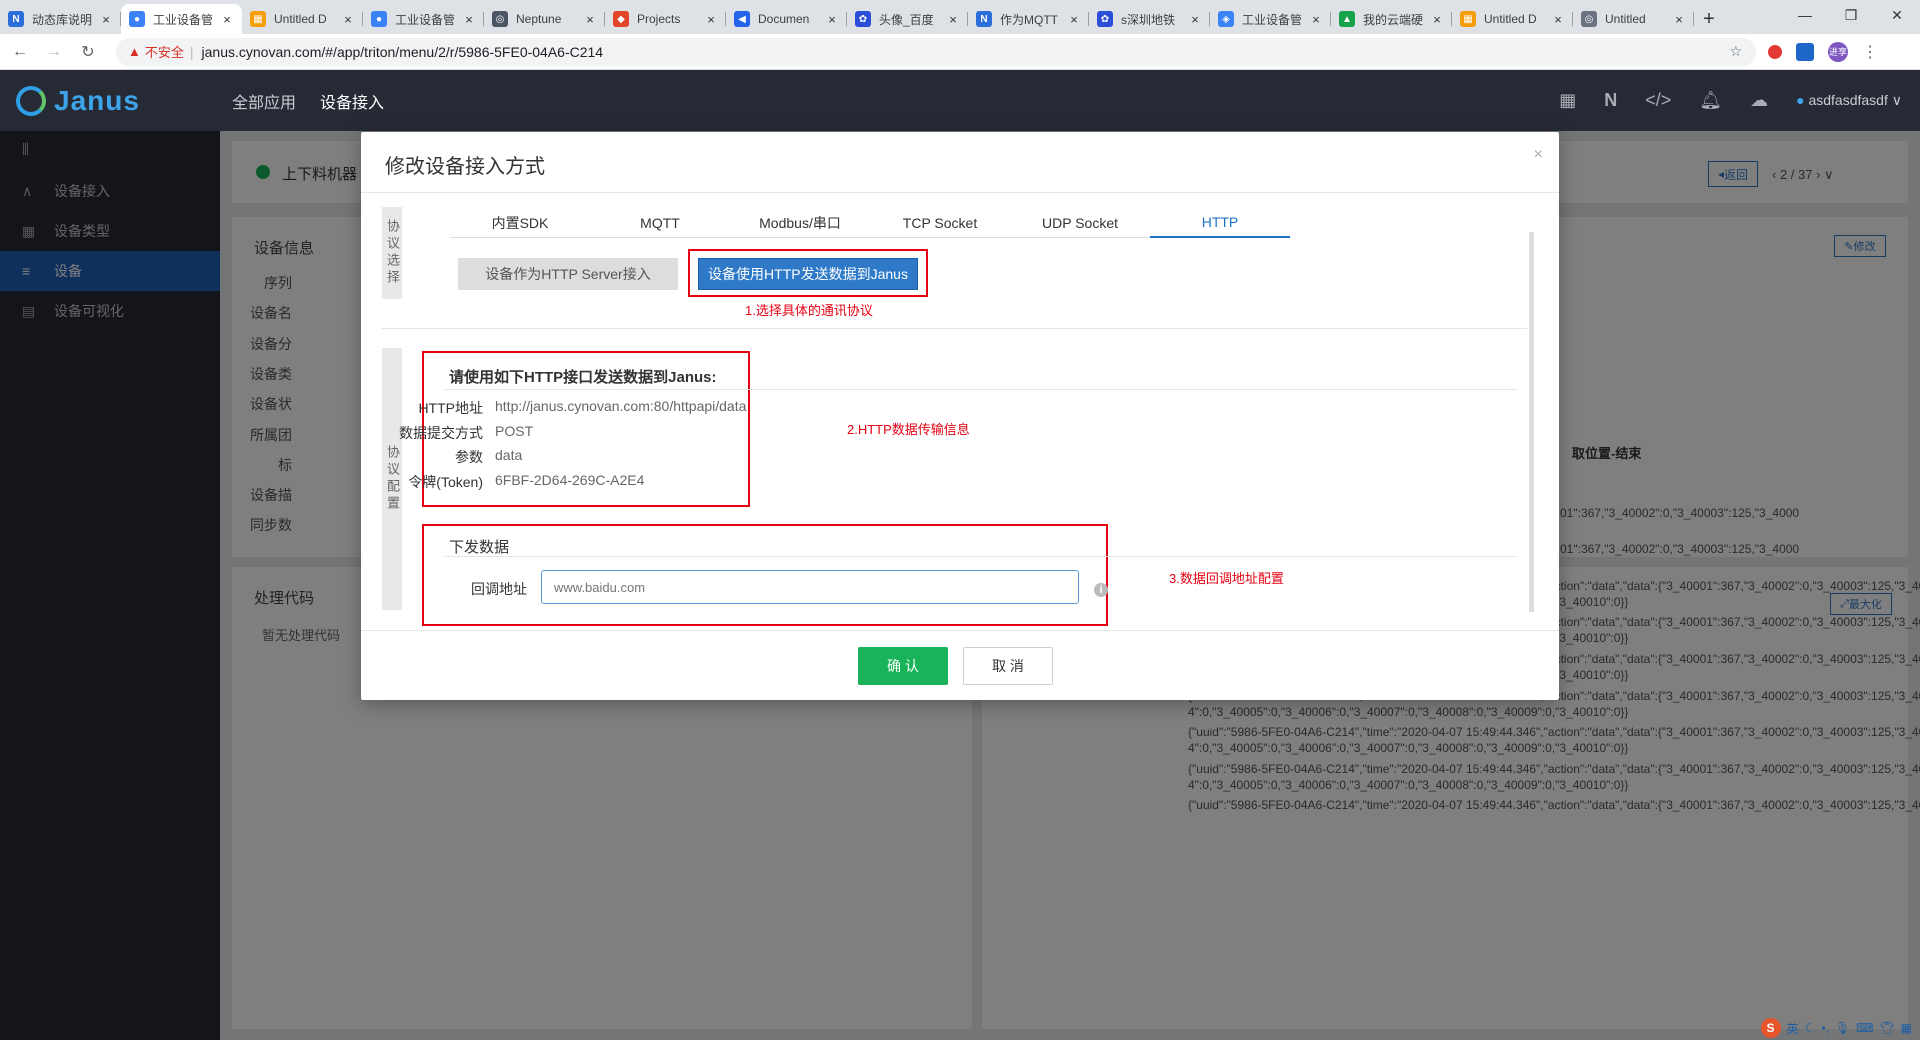 This screenshot has width=1920, height=1040. Describe the element at coordinates (1080, 223) in the screenshot. I see `protocol-tab: UDP Socket` at that location.